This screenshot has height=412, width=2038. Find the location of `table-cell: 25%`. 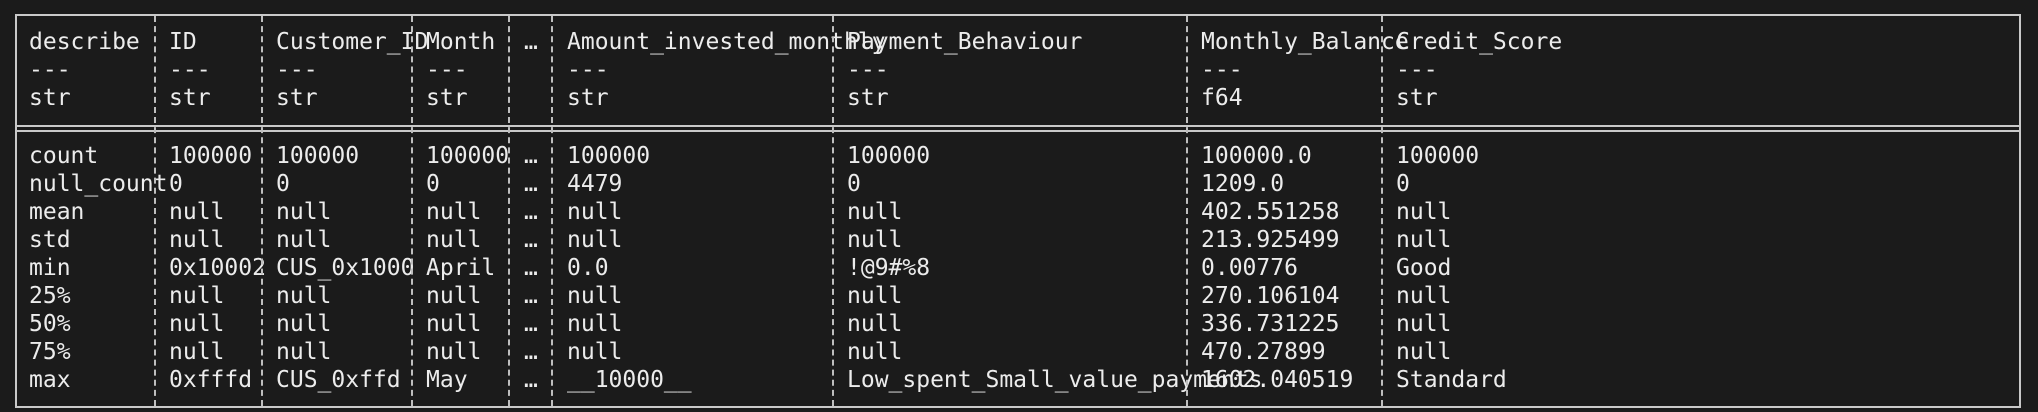

table-cell: 25% is located at coordinates (50, 296).